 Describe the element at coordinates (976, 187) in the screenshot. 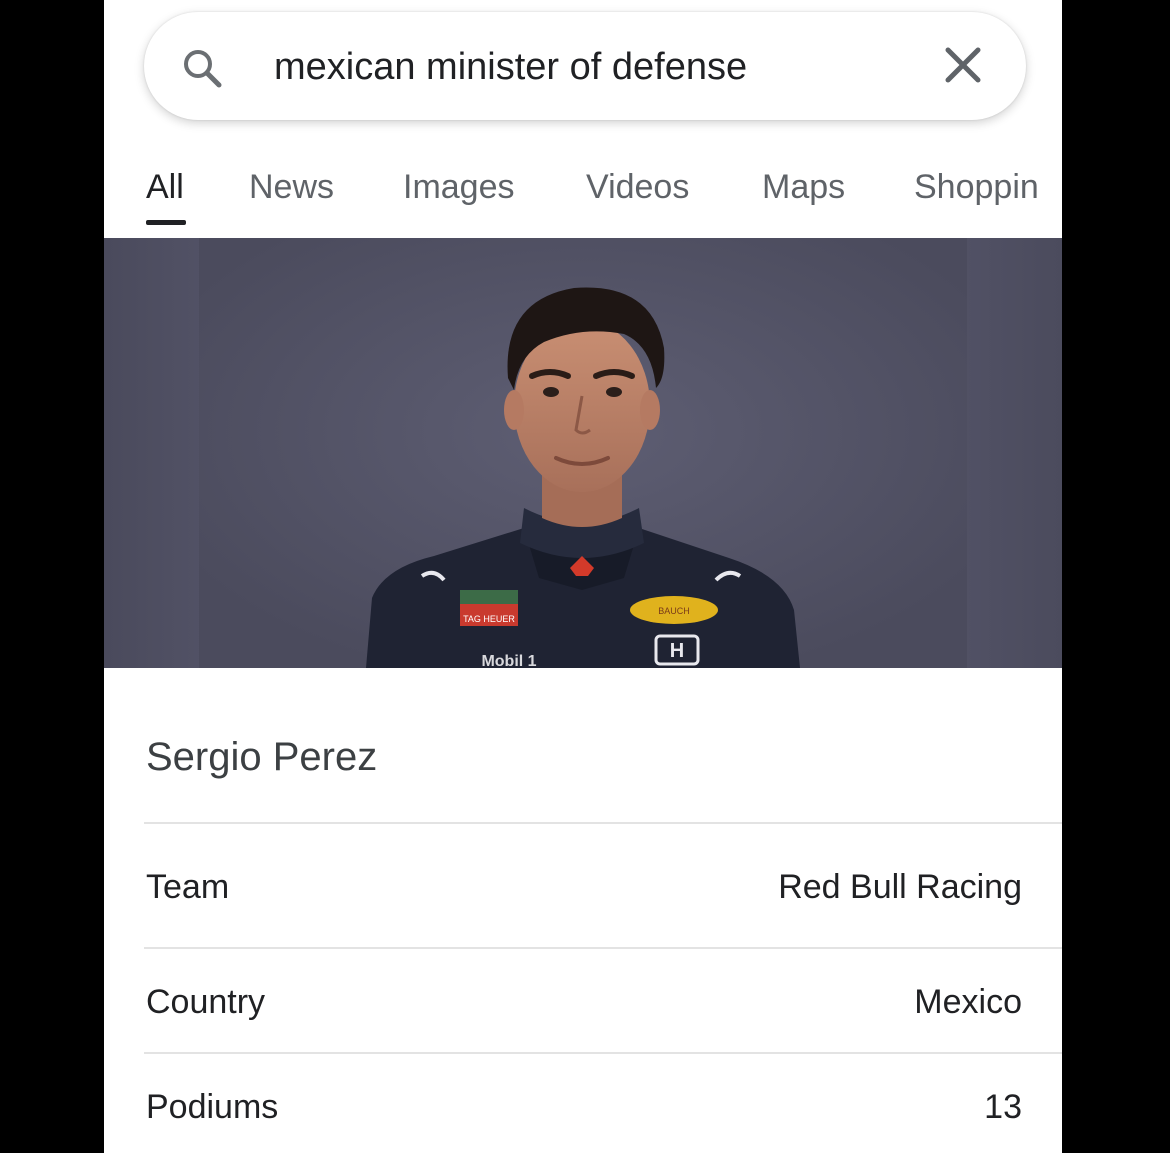

I see `tab-shopping: Shoppin` at that location.